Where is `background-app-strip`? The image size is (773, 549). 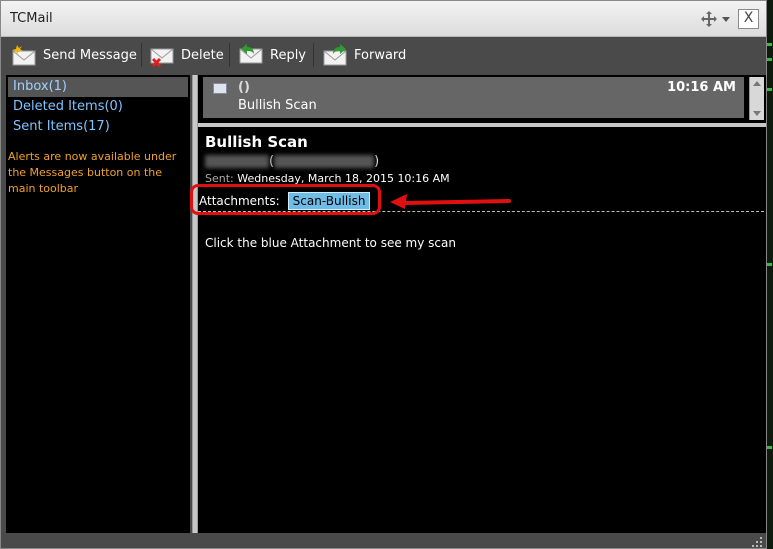
background-app-strip is located at coordinates (769, 274).